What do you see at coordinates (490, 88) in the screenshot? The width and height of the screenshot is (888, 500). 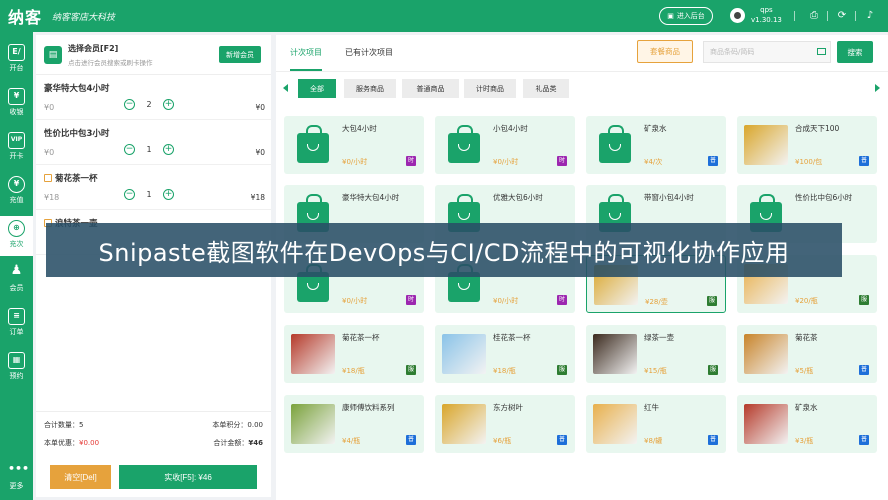 I see `category-timed: 计时商品` at bounding box center [490, 88].